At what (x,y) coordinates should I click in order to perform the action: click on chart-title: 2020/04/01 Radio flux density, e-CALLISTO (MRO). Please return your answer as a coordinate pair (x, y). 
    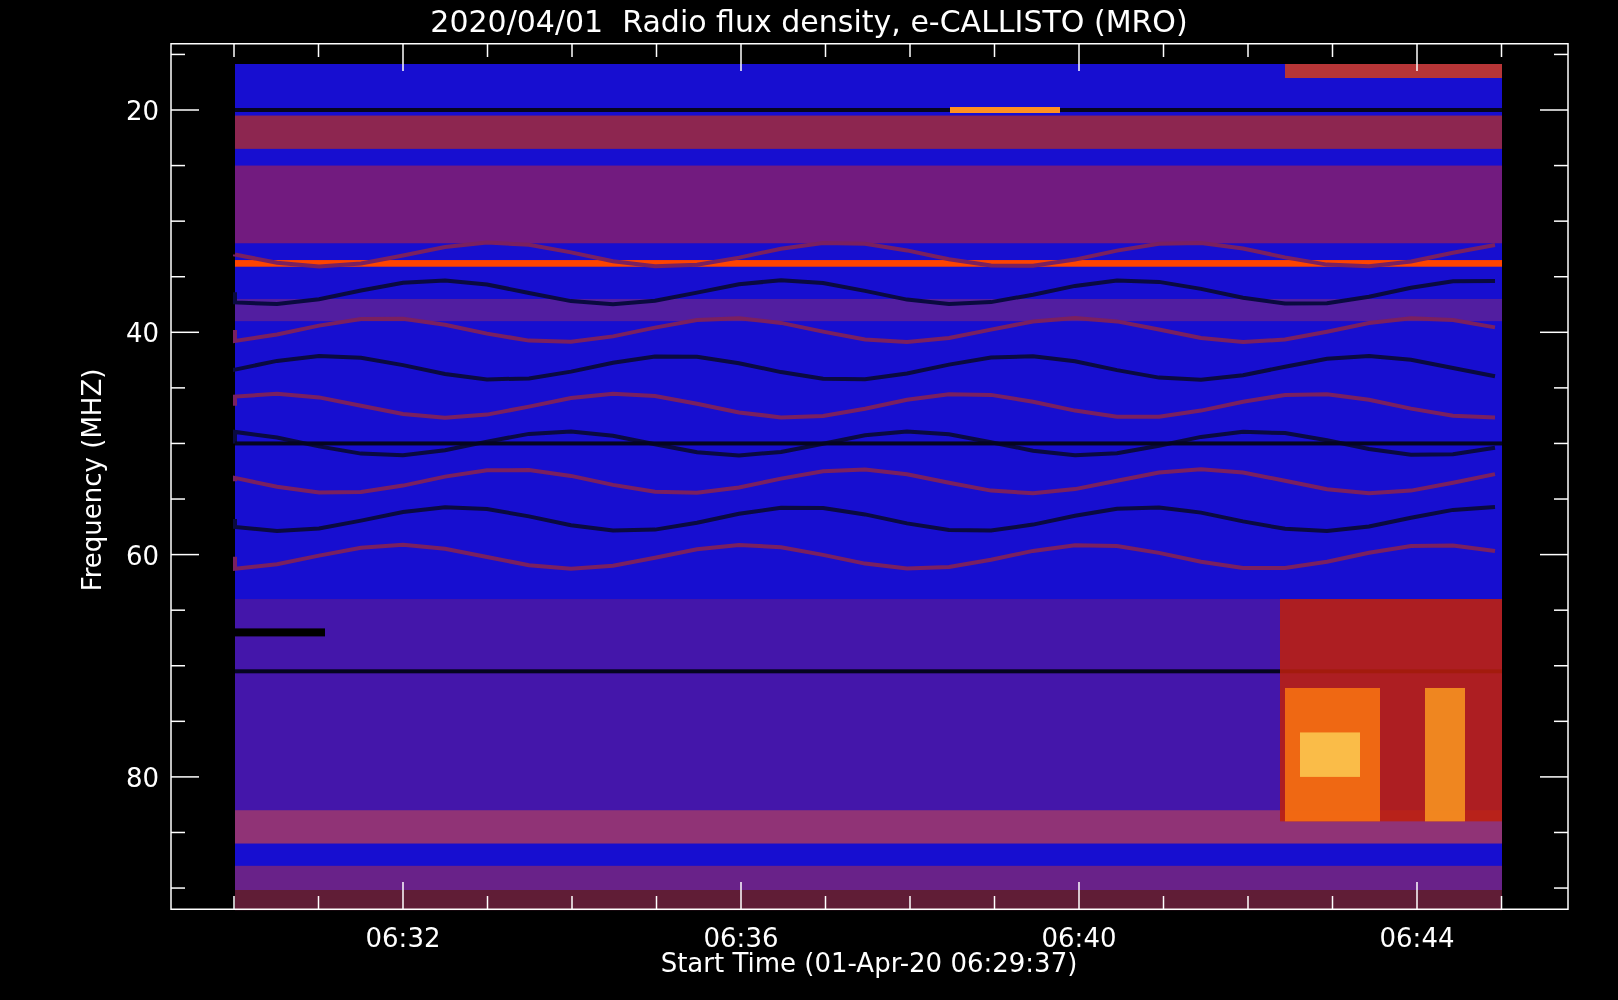
    Looking at the image, I should click on (809, 22).